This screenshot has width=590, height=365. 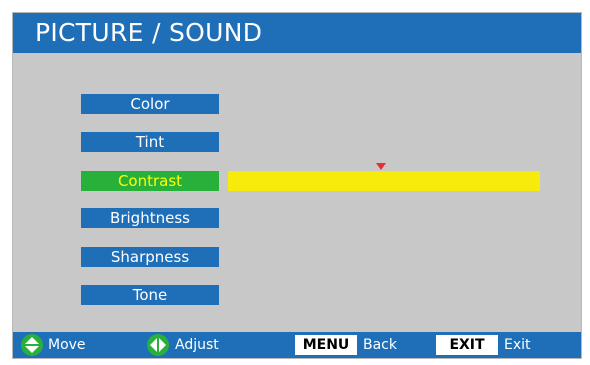 I want to click on menu-item-tint: Tint, so click(x=150, y=142).